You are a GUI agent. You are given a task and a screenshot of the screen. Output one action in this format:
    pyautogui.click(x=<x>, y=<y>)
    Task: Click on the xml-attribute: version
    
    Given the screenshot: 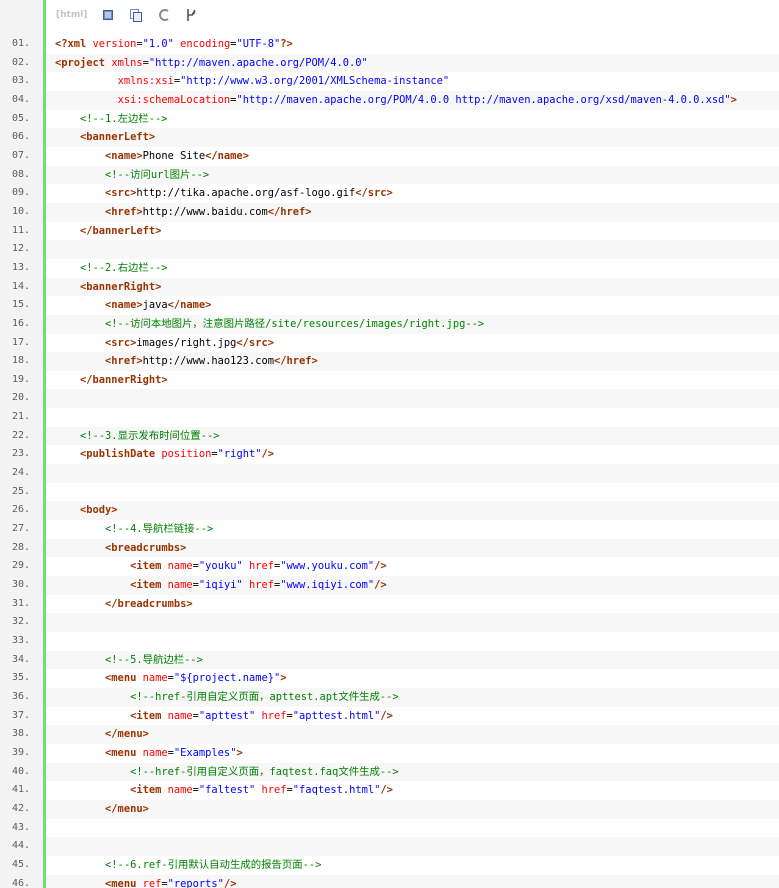 What is the action you would take?
    pyautogui.click(x=114, y=44)
    